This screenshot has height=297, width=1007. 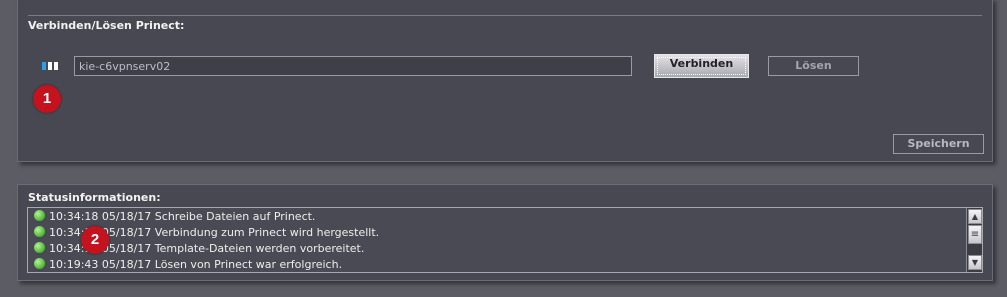 What do you see at coordinates (51, 66) in the screenshot?
I see `connection-status-bars-icon` at bounding box center [51, 66].